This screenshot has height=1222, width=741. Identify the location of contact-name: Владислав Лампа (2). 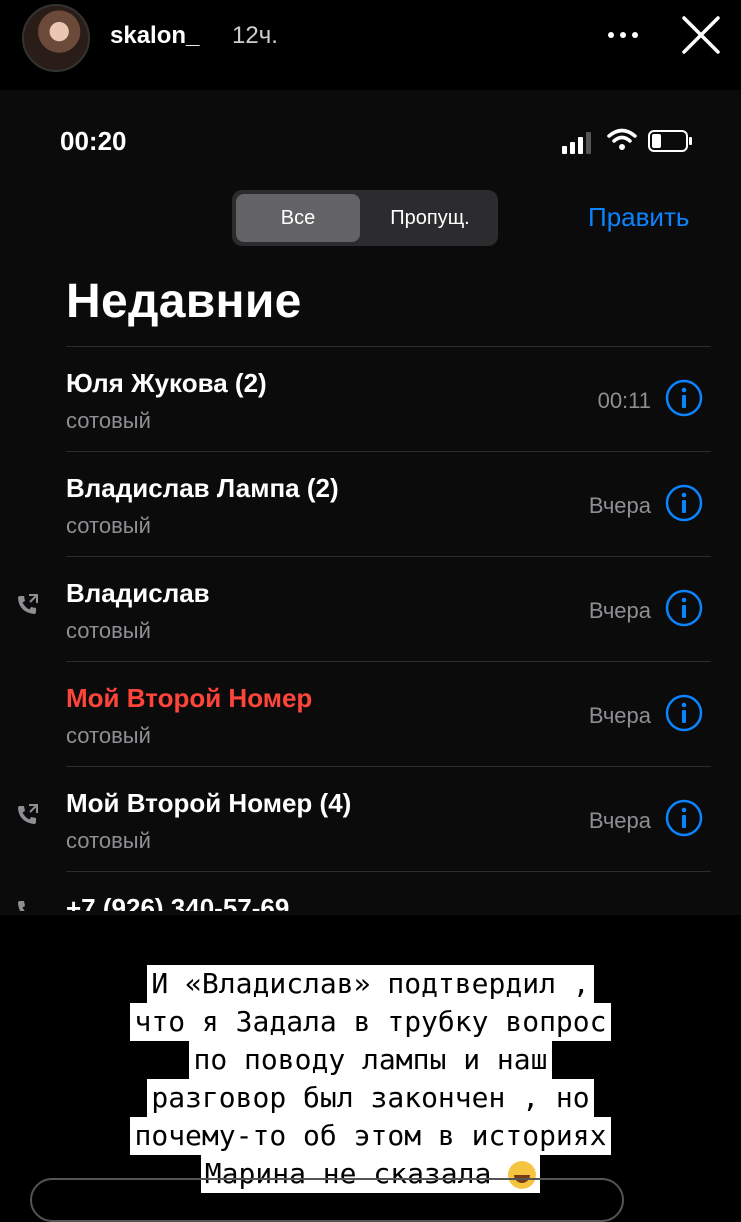
(202, 488).